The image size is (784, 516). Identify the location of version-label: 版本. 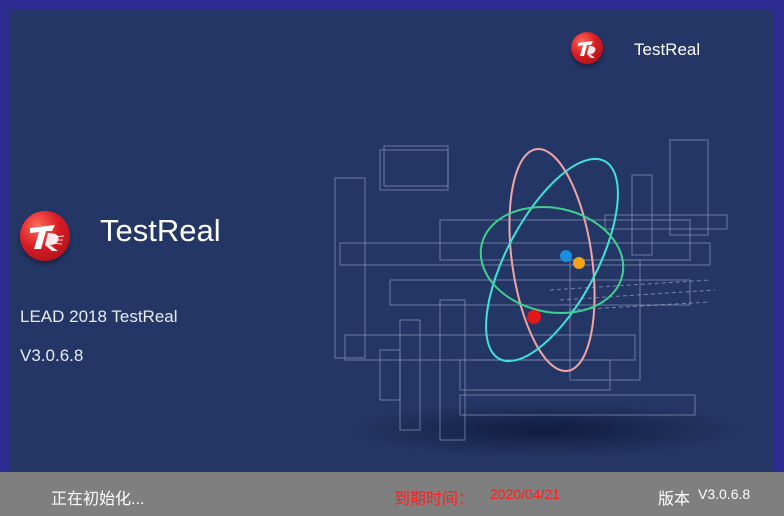
(674, 499).